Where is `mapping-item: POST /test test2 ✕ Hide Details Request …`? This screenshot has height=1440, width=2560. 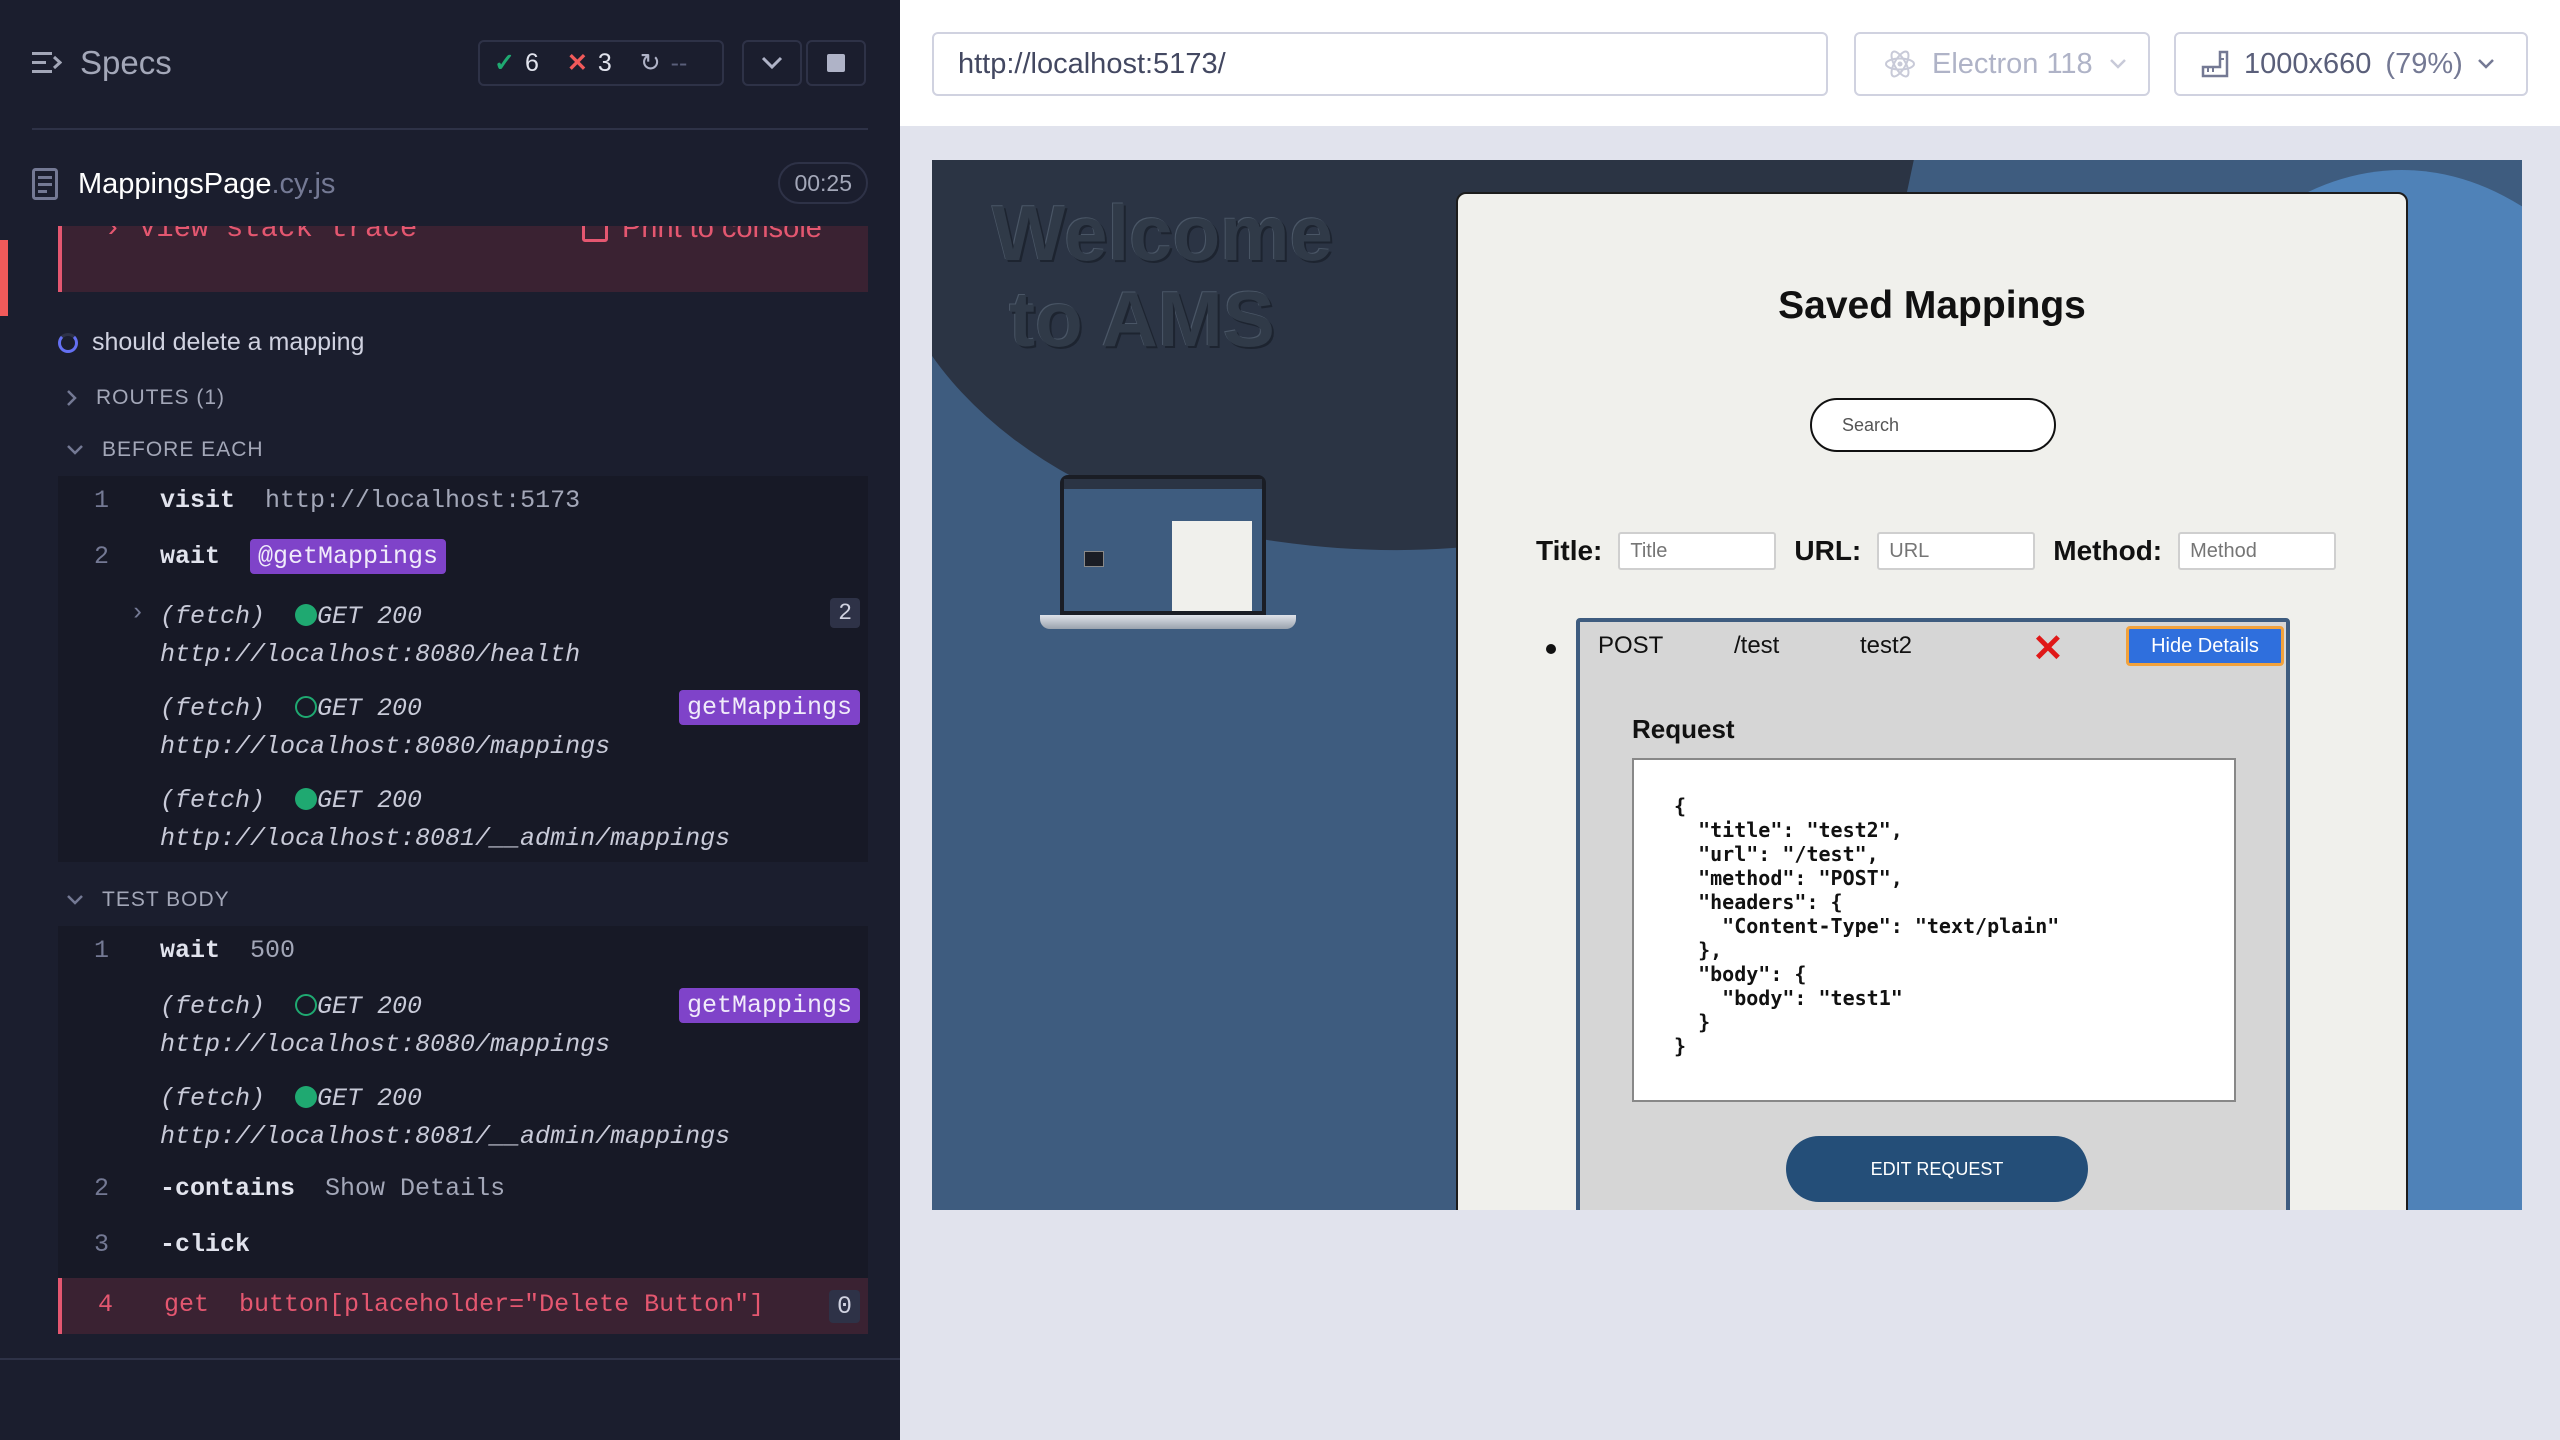 mapping-item: POST /test test2 ✕ Hide Details Request … is located at coordinates (1933, 914).